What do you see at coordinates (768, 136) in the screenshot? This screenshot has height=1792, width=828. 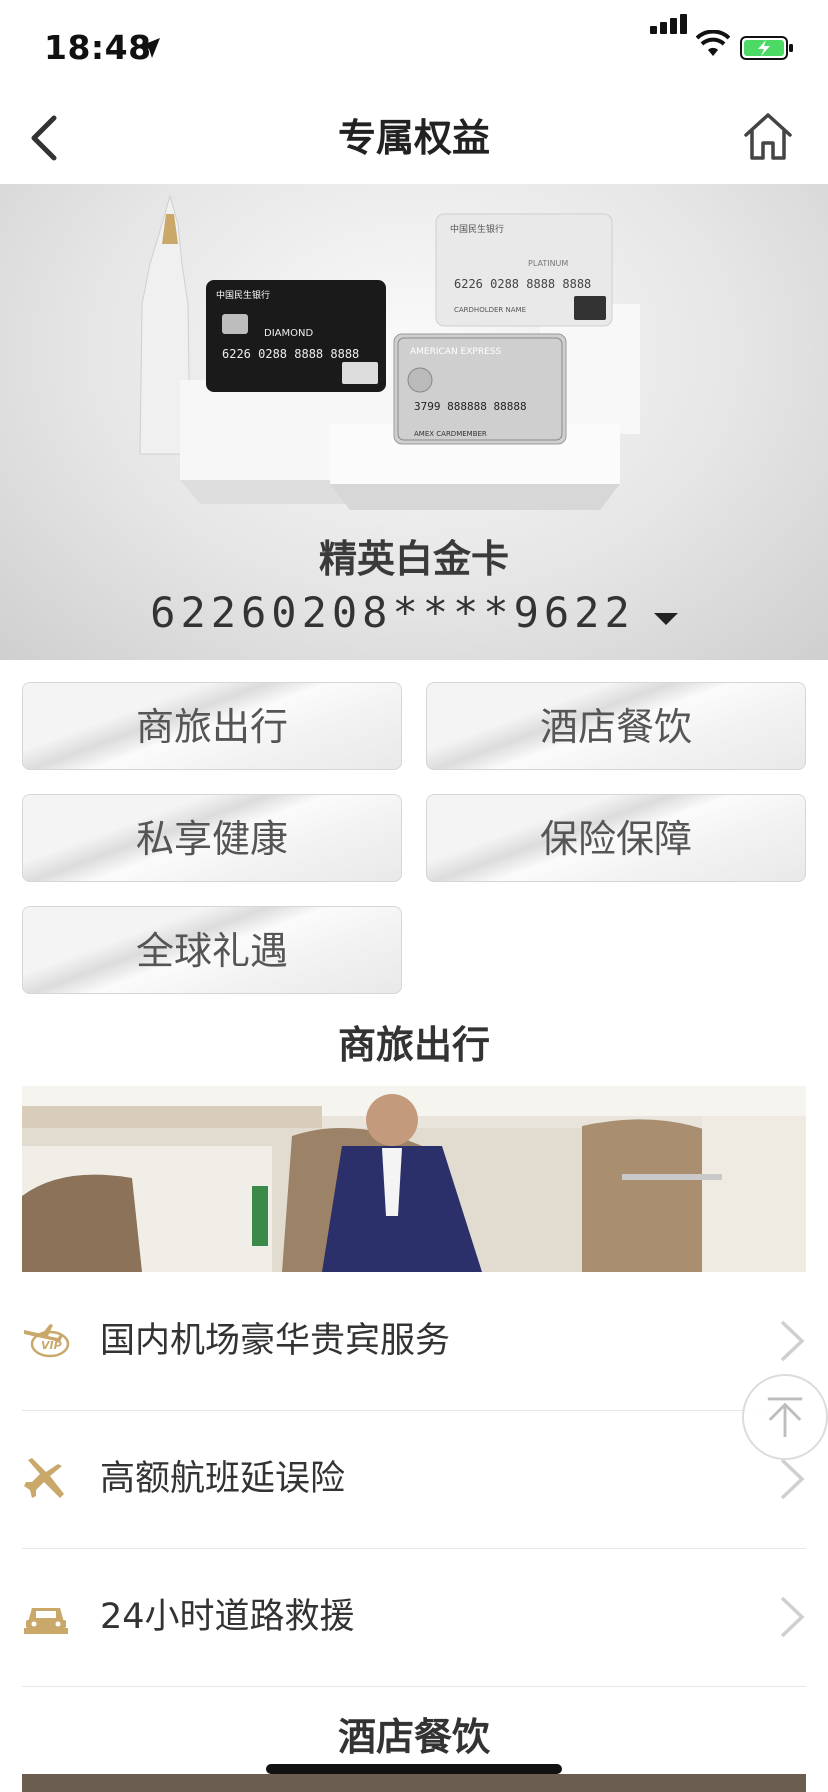 I see `home-icon` at bounding box center [768, 136].